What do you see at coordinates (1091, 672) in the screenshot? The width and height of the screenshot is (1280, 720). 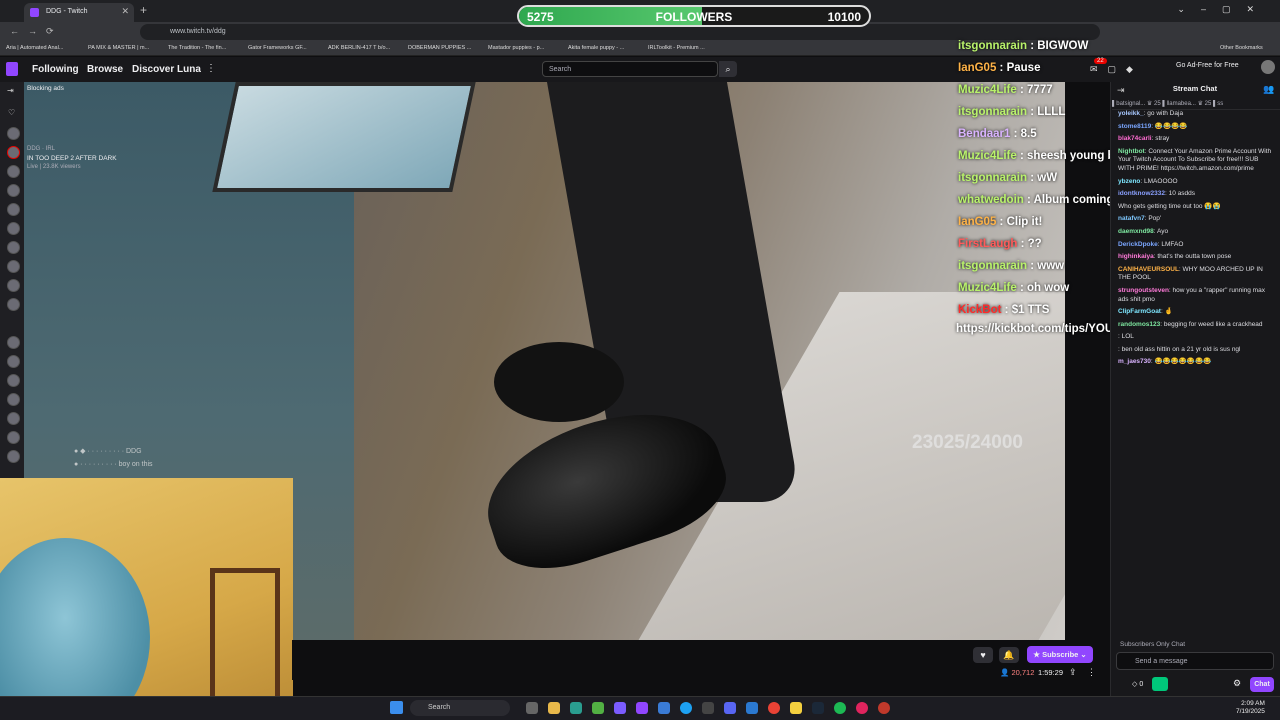 I see `more-options-icon: ⋮` at bounding box center [1091, 672].